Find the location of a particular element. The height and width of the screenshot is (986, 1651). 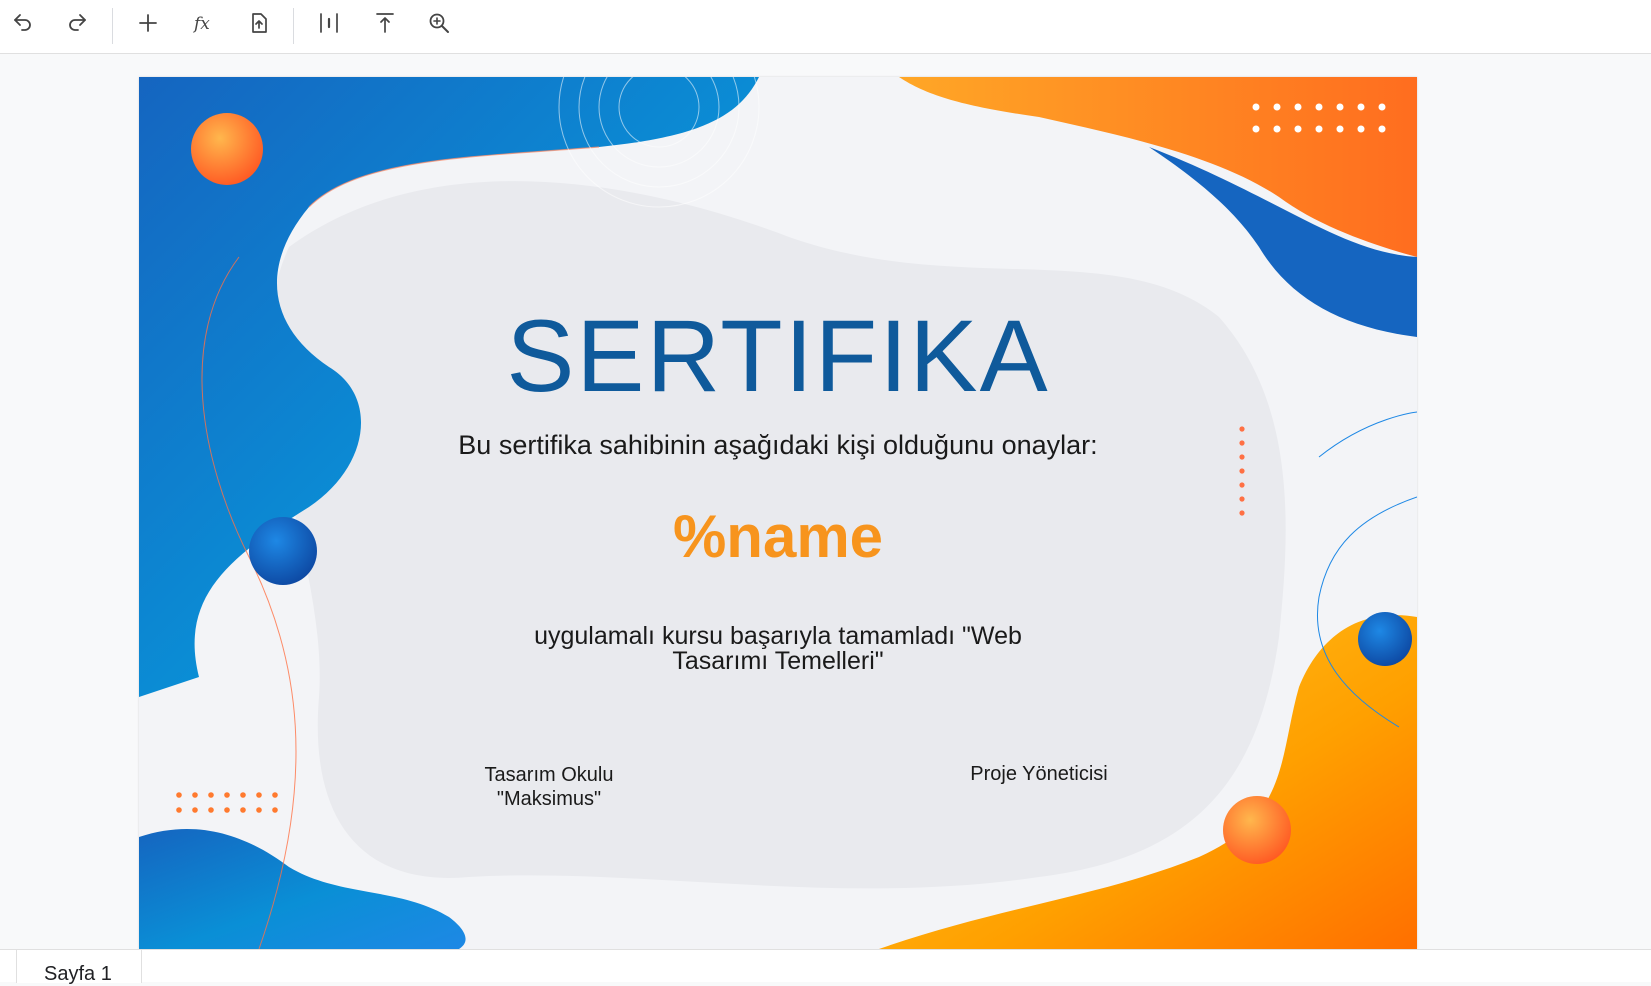

sheet-tab-sayfa-1: Sayfa 1 is located at coordinates (79, 967).